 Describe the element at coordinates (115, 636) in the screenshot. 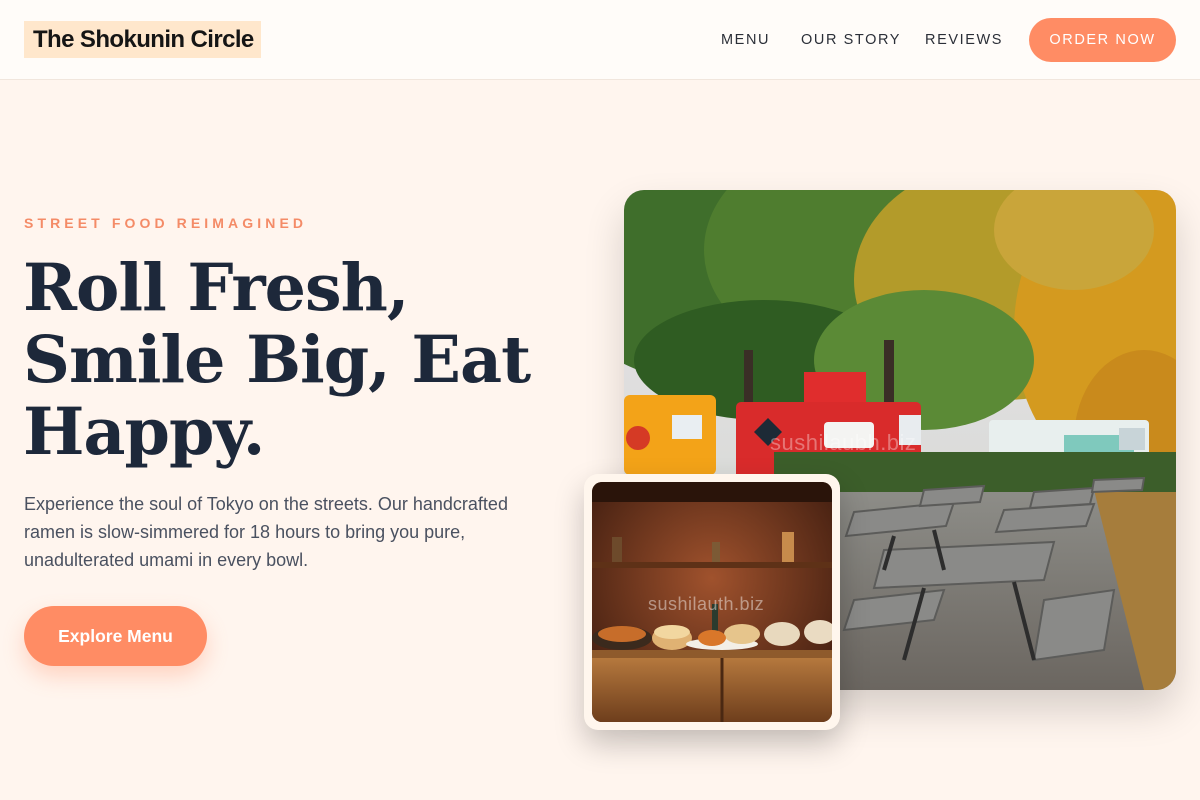

I see `explore-menu-button: Explore Menu` at that location.